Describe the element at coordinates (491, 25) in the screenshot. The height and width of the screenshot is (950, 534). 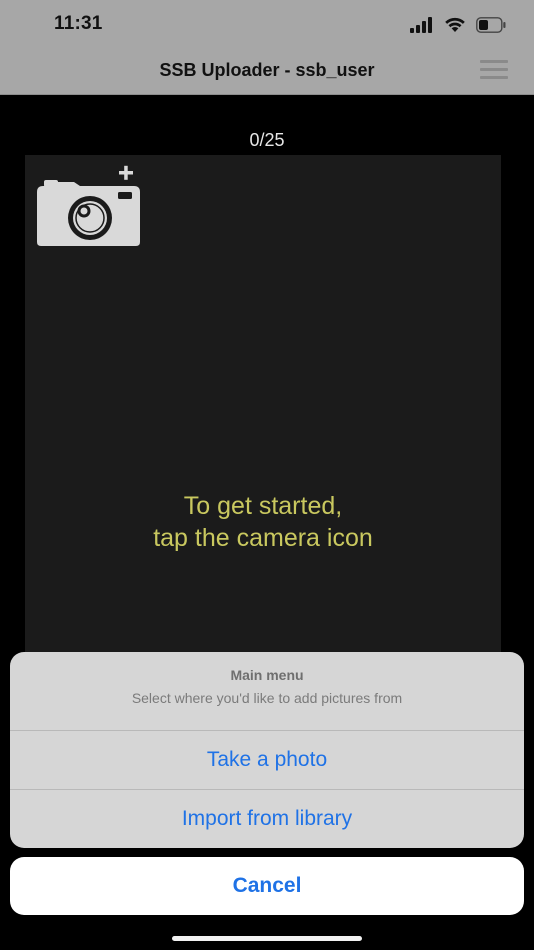
I see `battery-icon` at that location.